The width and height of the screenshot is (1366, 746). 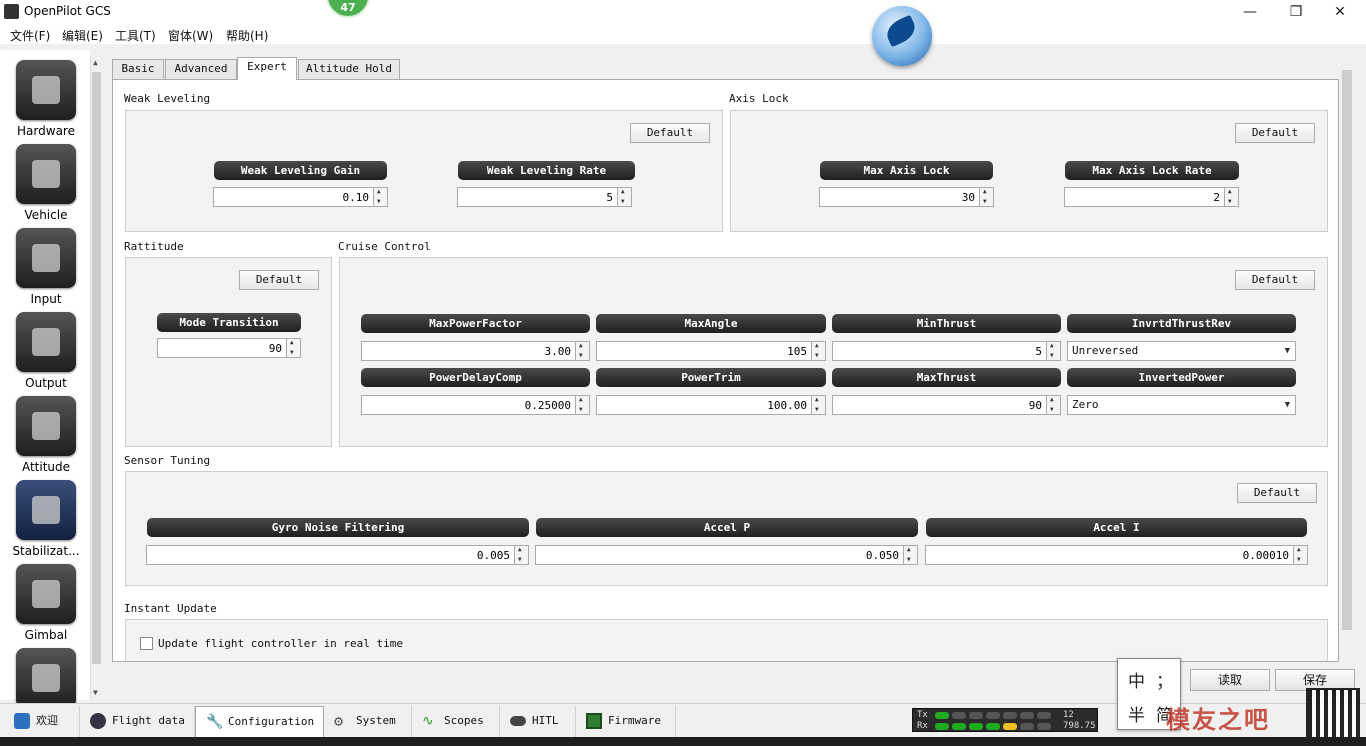 What do you see at coordinates (939, 405) in the screenshot?
I see `max-thrust-input` at bounding box center [939, 405].